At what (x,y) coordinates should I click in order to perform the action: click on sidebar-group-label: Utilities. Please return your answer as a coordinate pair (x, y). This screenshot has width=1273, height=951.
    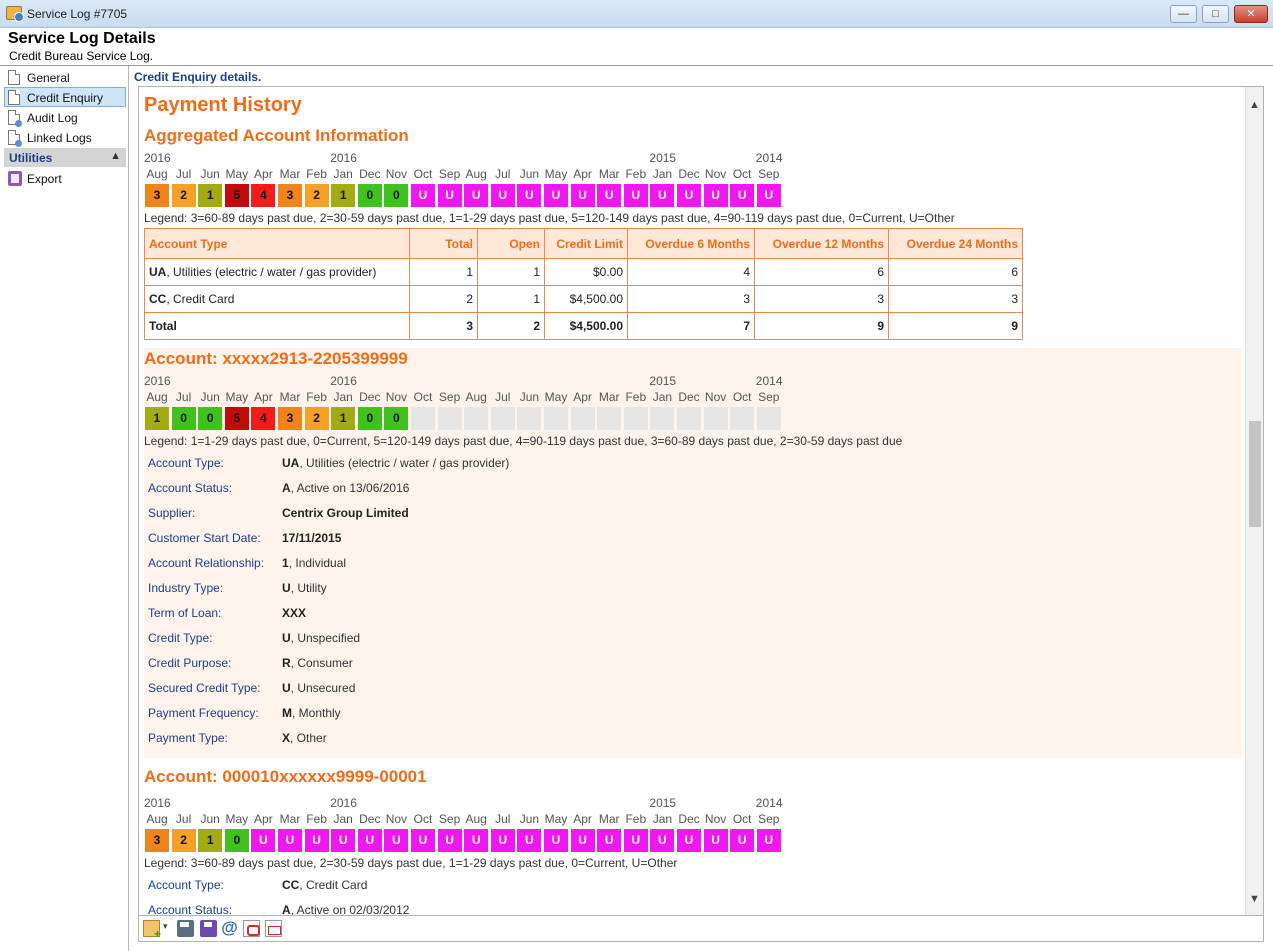
    Looking at the image, I should click on (31, 158).